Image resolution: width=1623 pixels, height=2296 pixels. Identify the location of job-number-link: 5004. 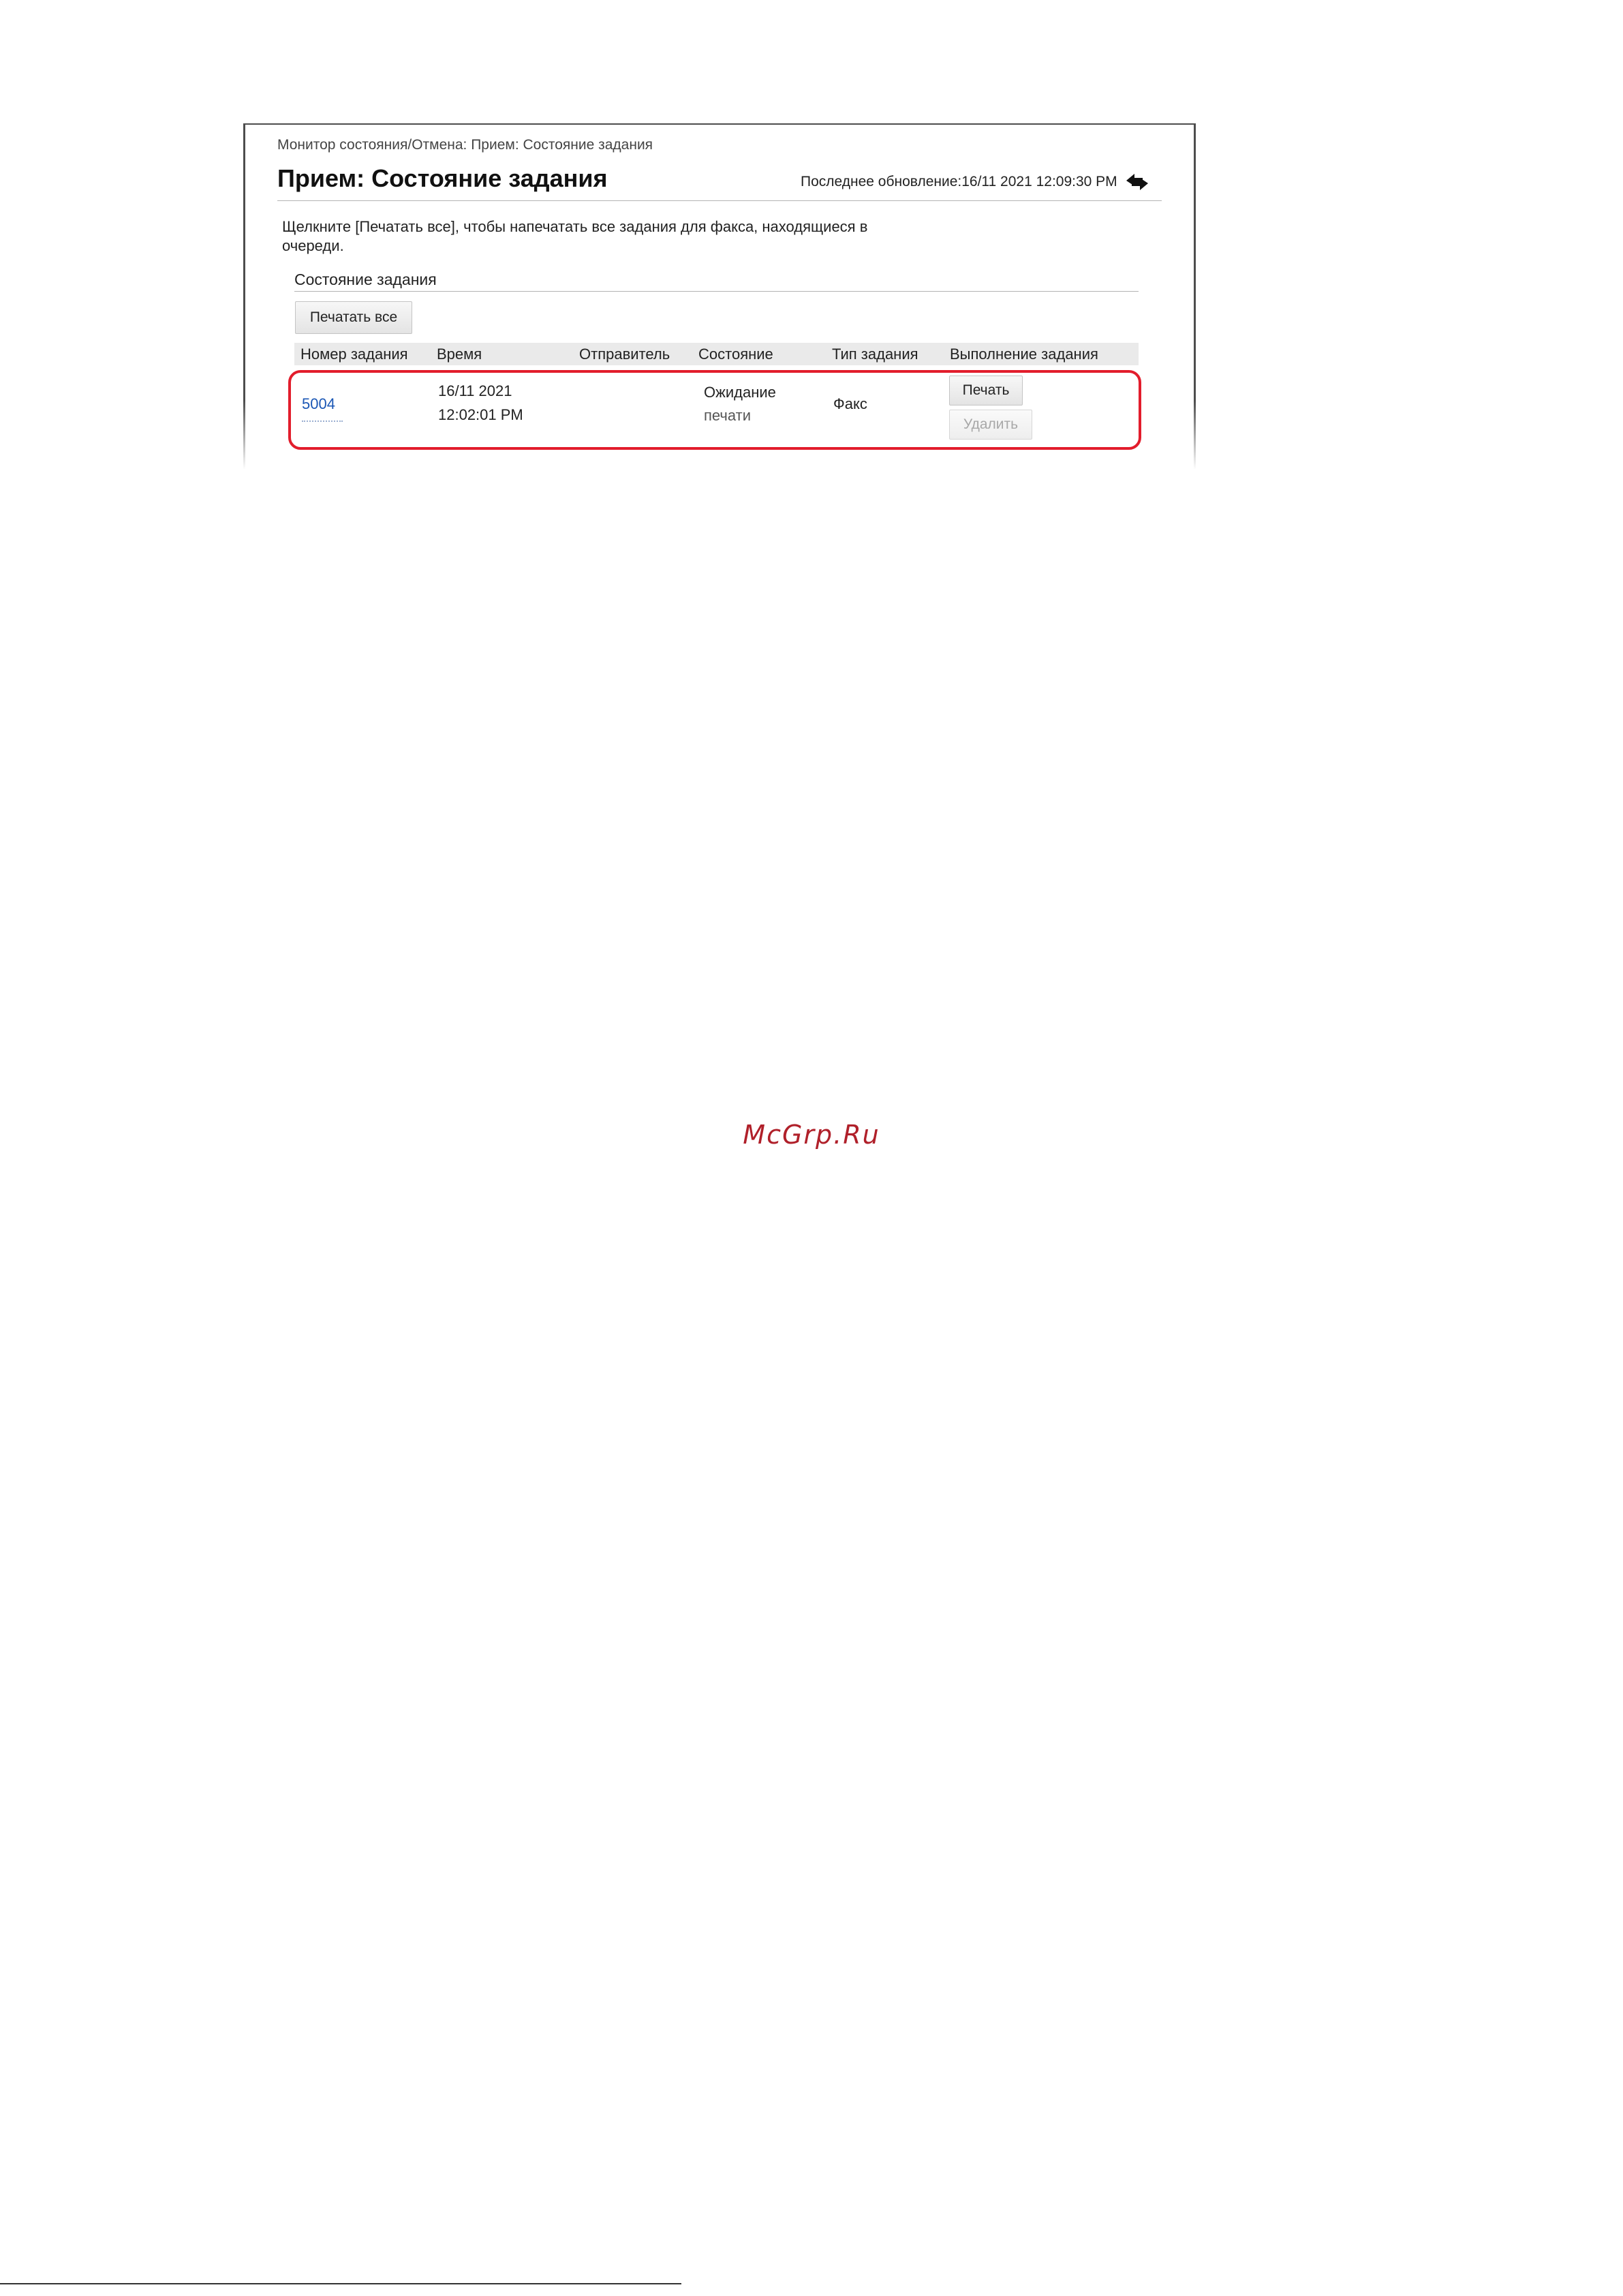
(318, 404).